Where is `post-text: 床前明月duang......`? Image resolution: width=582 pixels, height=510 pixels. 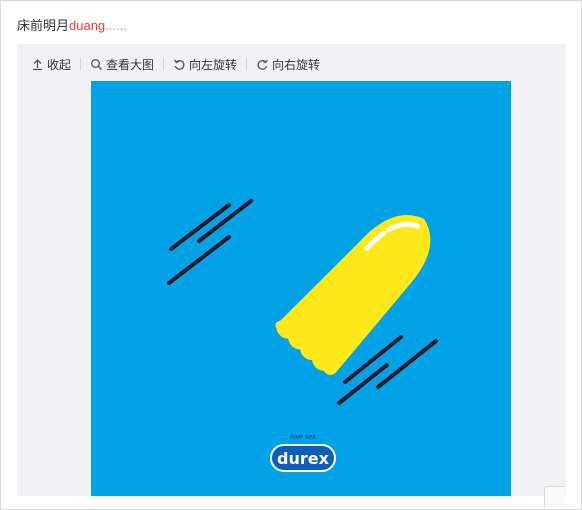 post-text: 床前明月duang...... is located at coordinates (72, 26).